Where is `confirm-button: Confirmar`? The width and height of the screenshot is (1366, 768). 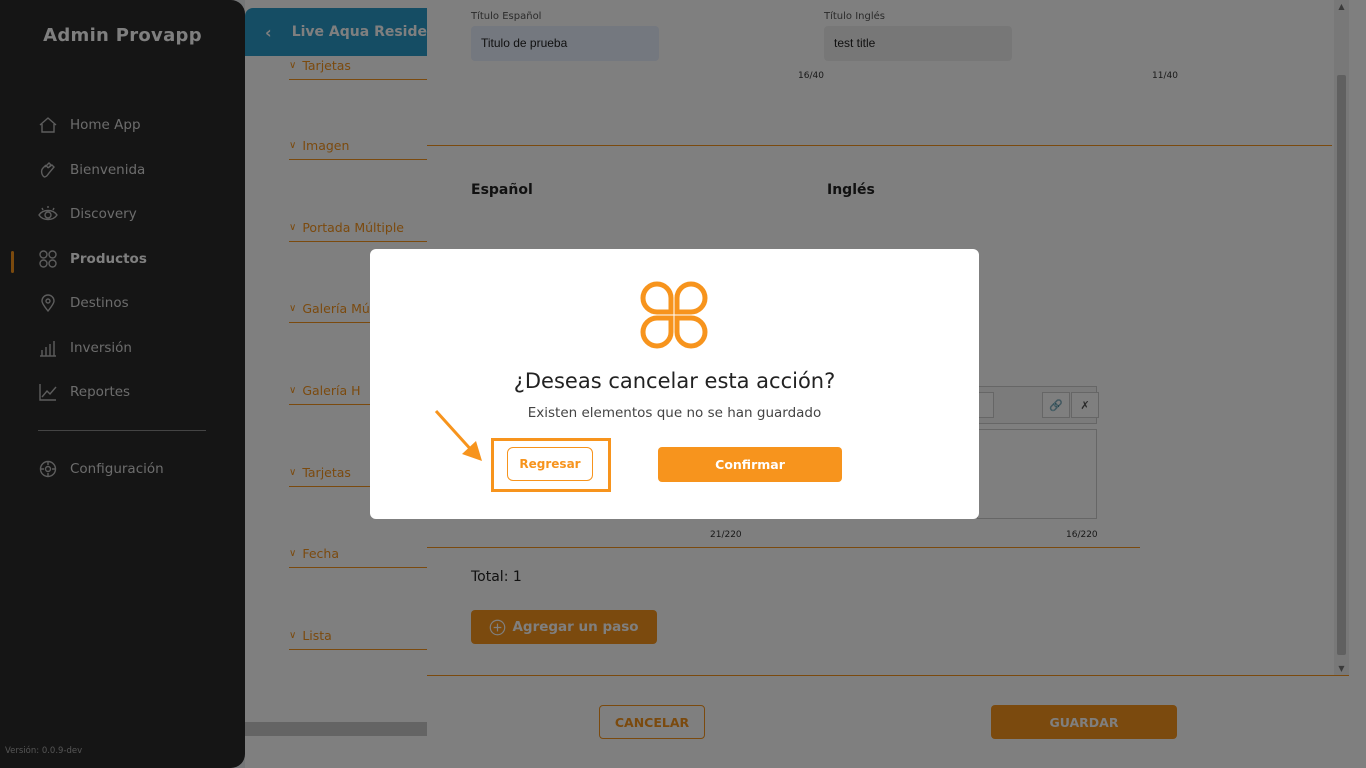 confirm-button: Confirmar is located at coordinates (750, 464).